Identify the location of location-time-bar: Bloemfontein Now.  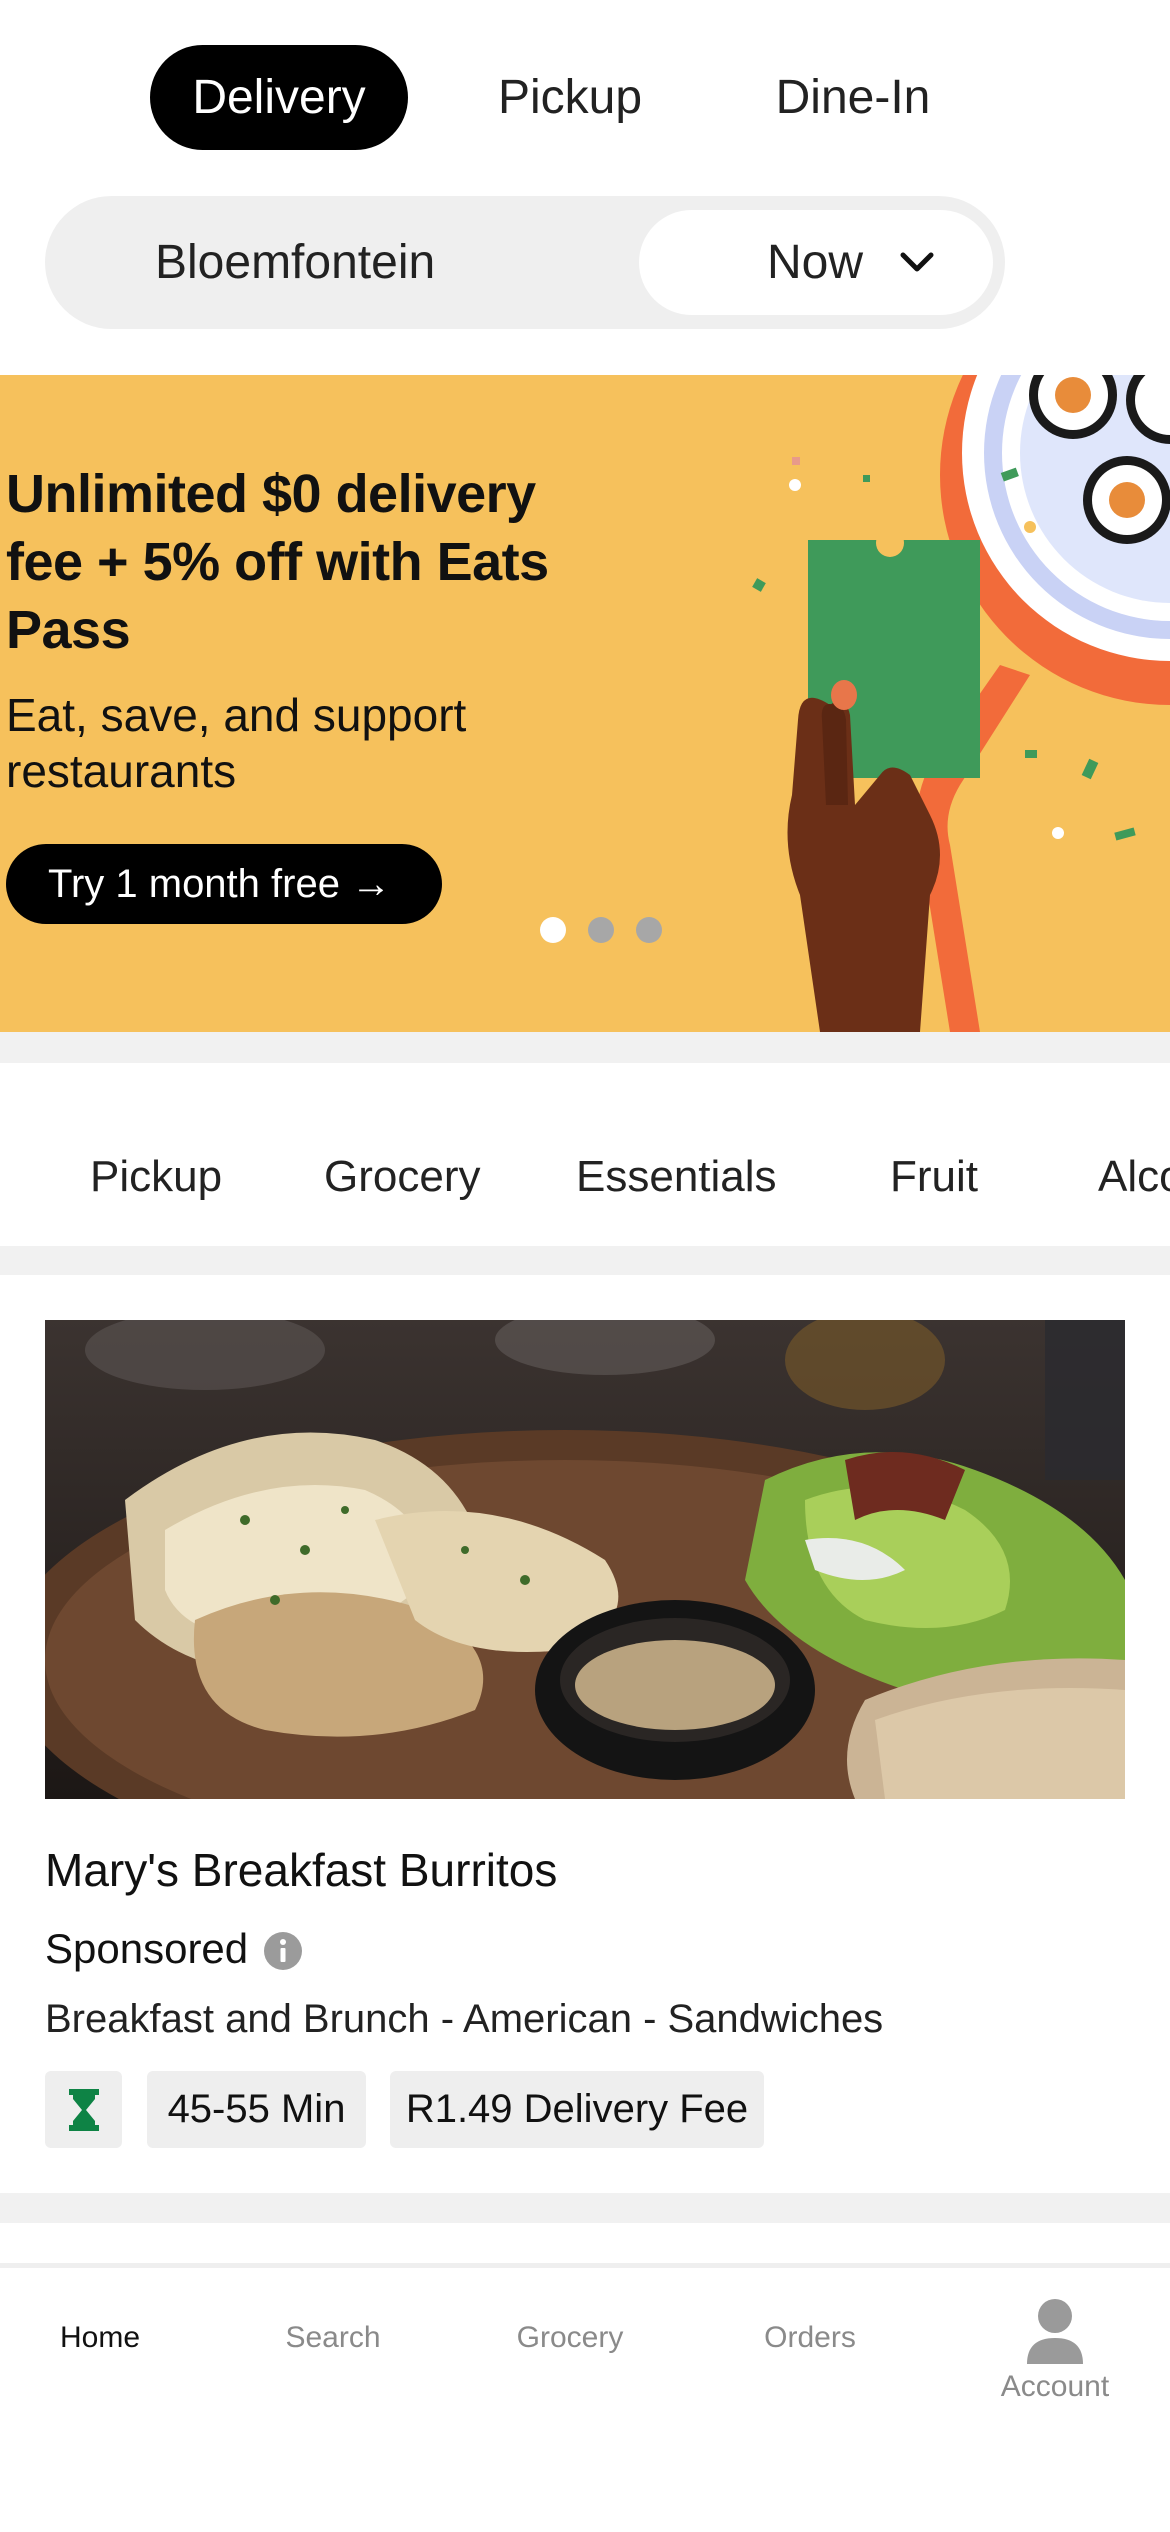
(525, 262).